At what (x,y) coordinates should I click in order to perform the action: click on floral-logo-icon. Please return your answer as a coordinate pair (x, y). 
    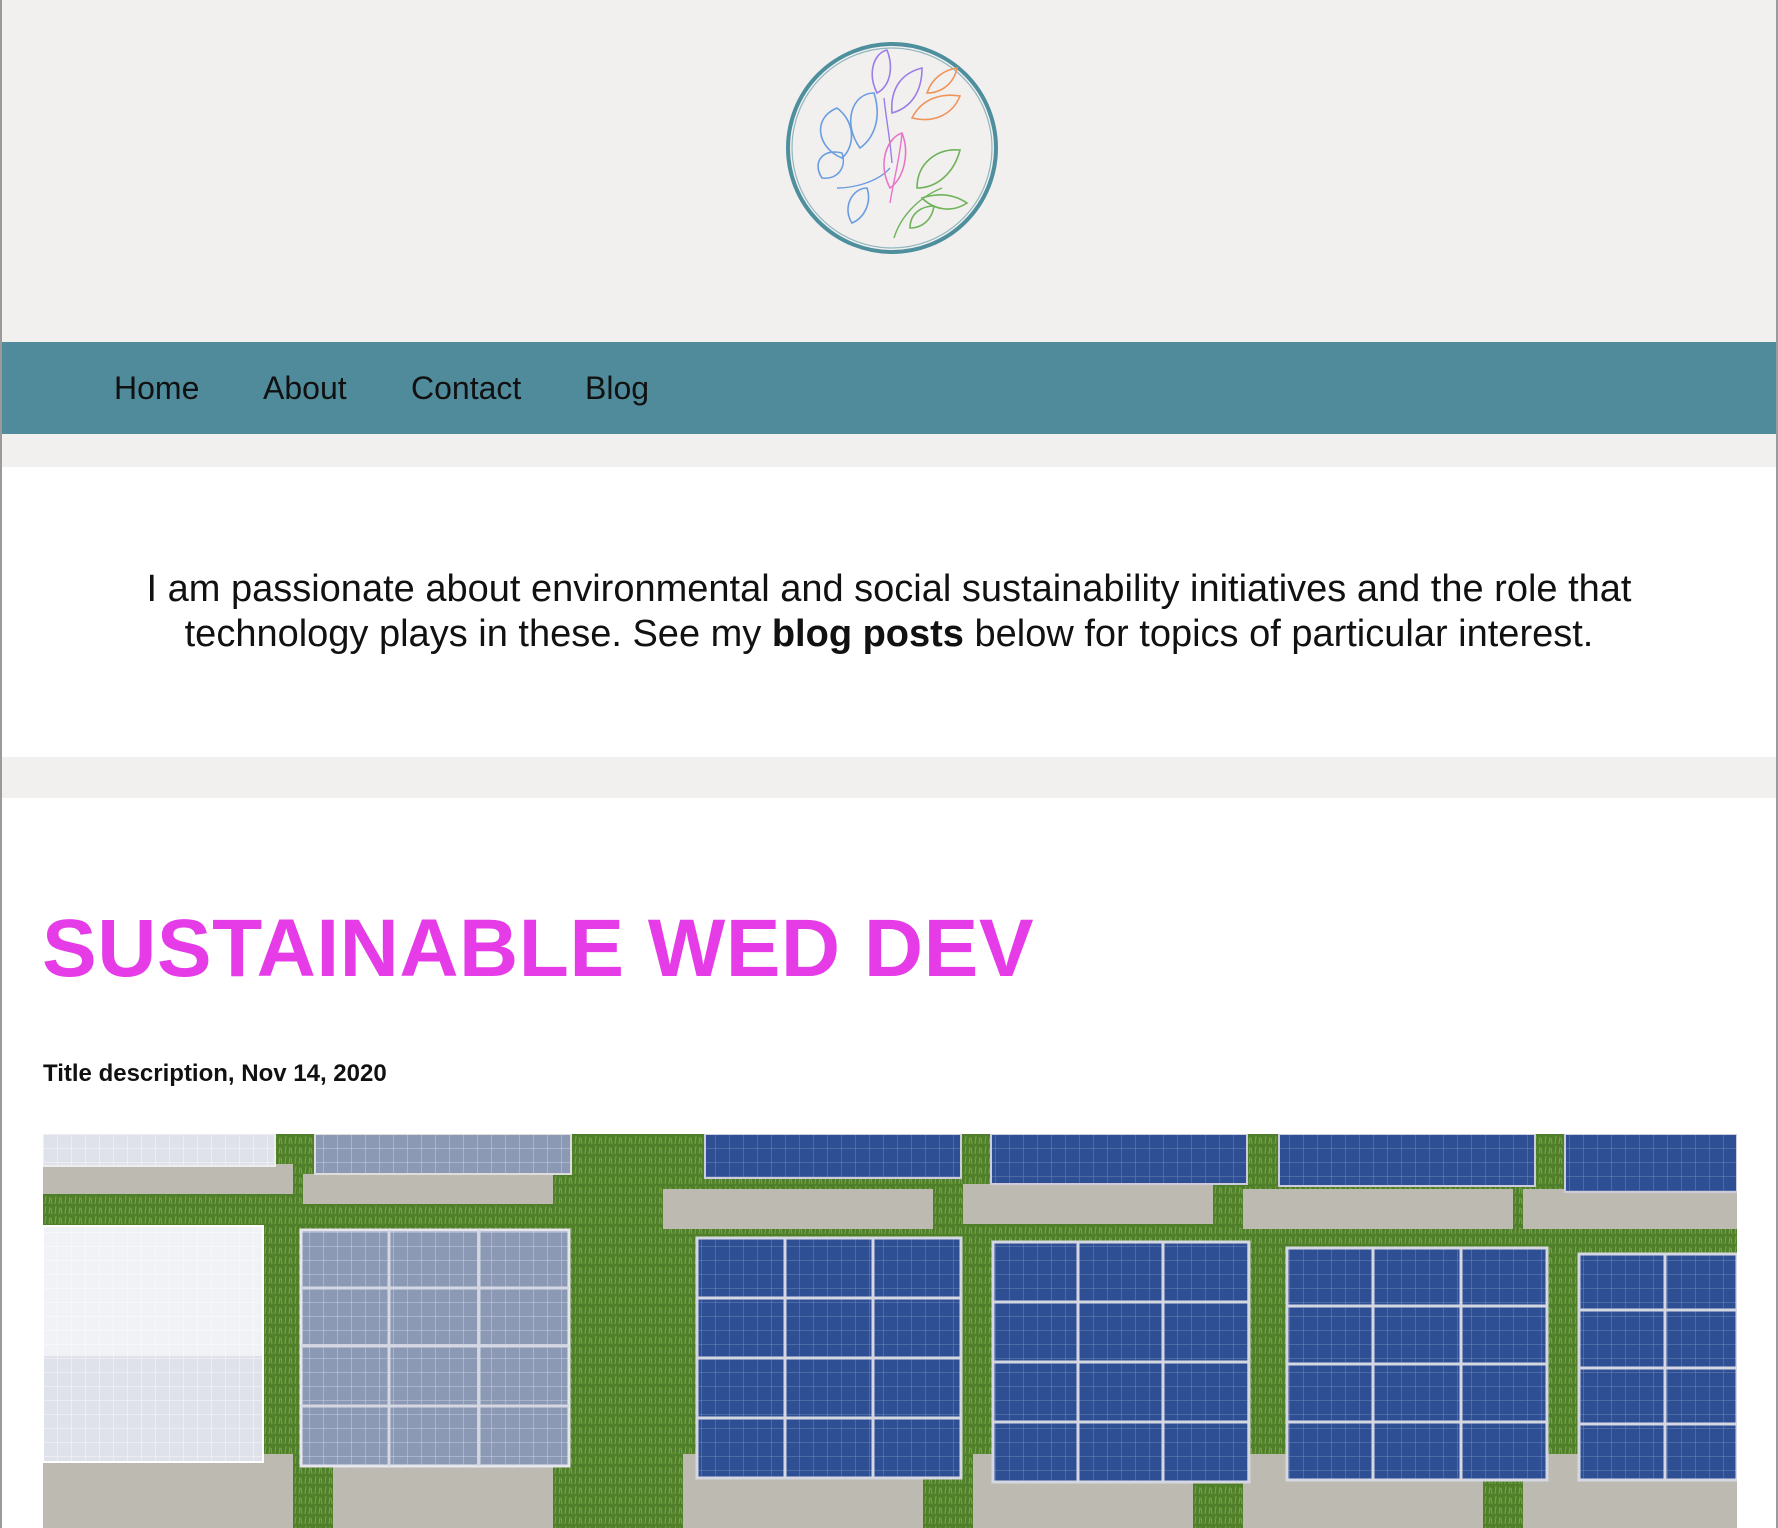
    Looking at the image, I should click on (892, 148).